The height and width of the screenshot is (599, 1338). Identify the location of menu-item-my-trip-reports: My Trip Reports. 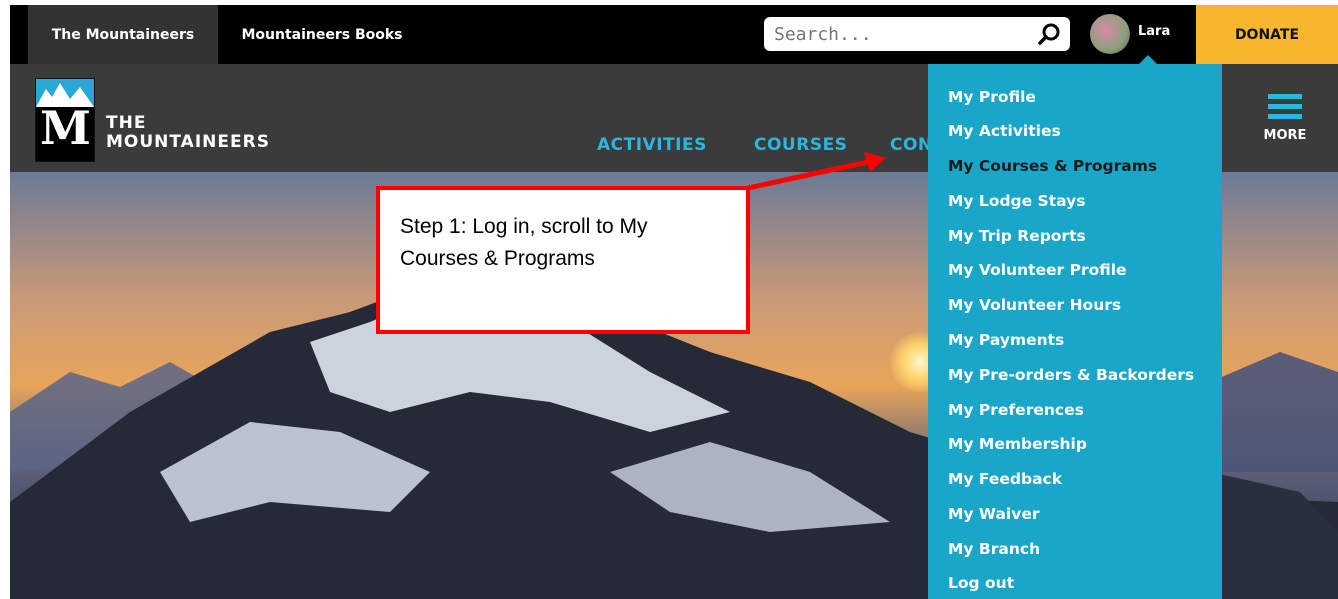
(1017, 236).